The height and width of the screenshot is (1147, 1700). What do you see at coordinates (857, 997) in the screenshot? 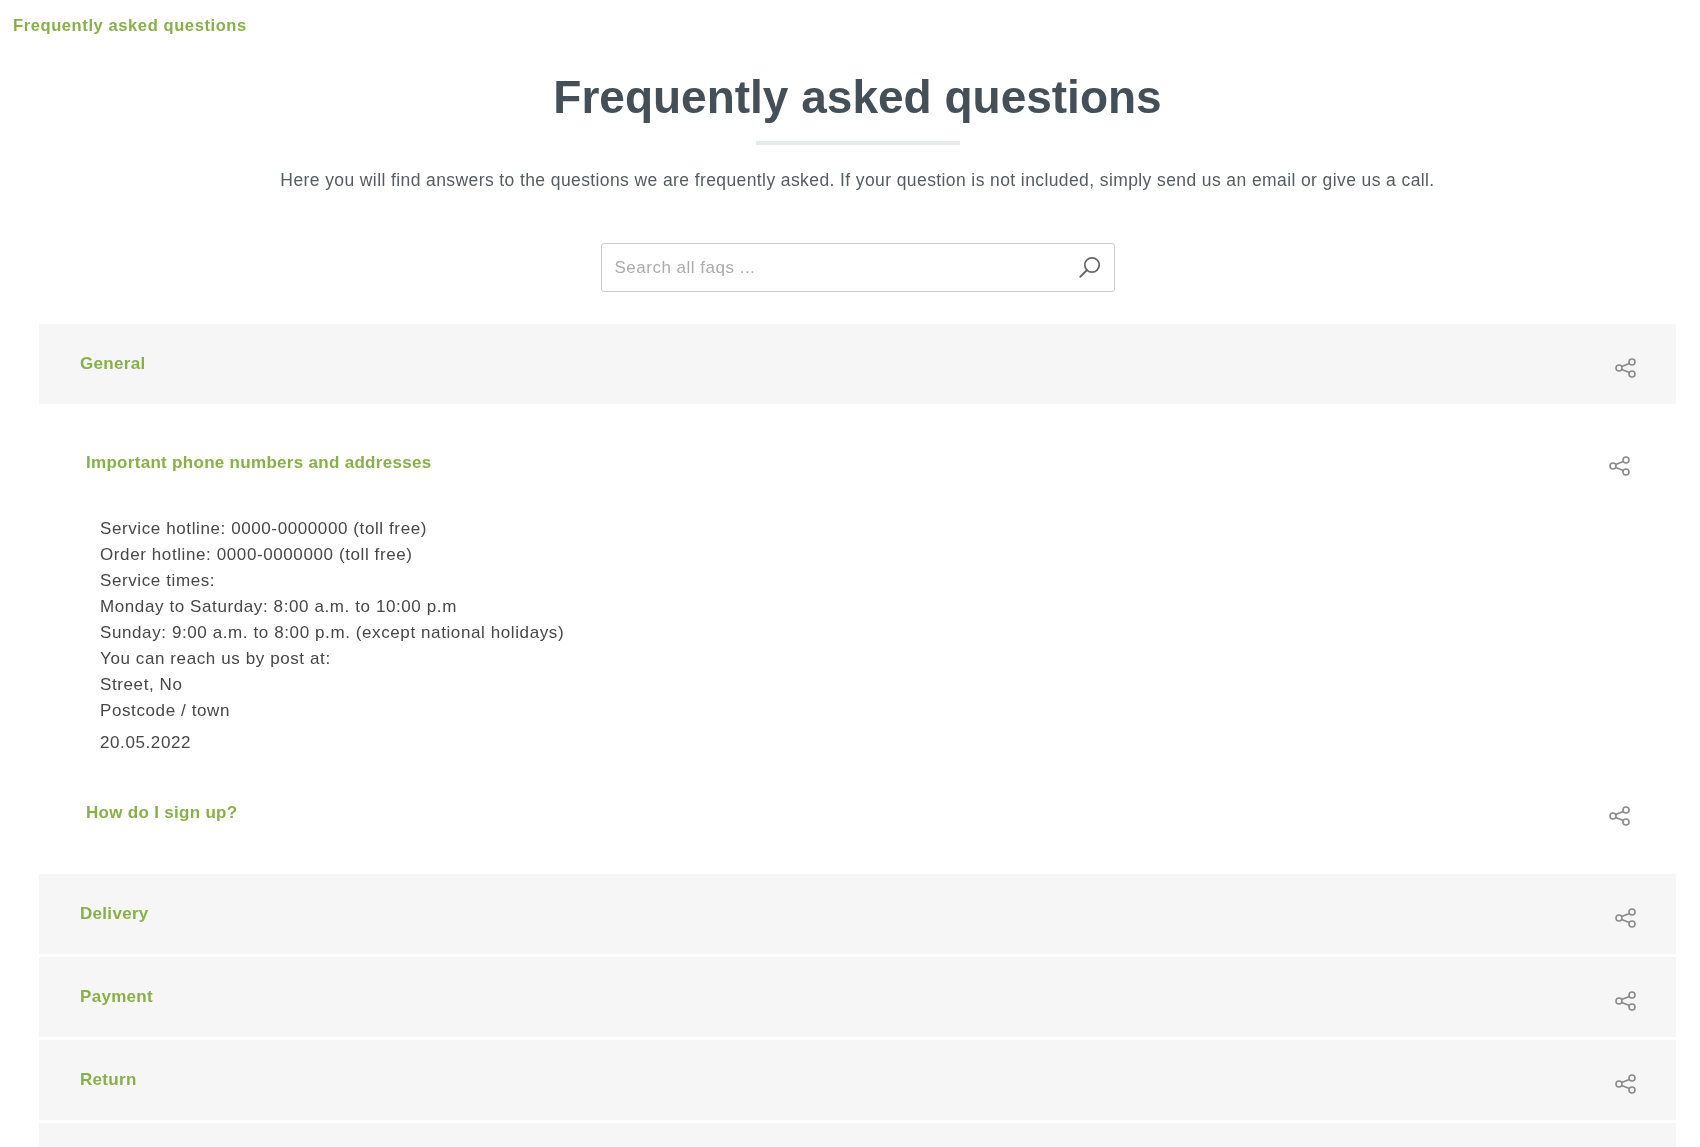
I see `category-header: Payment` at bounding box center [857, 997].